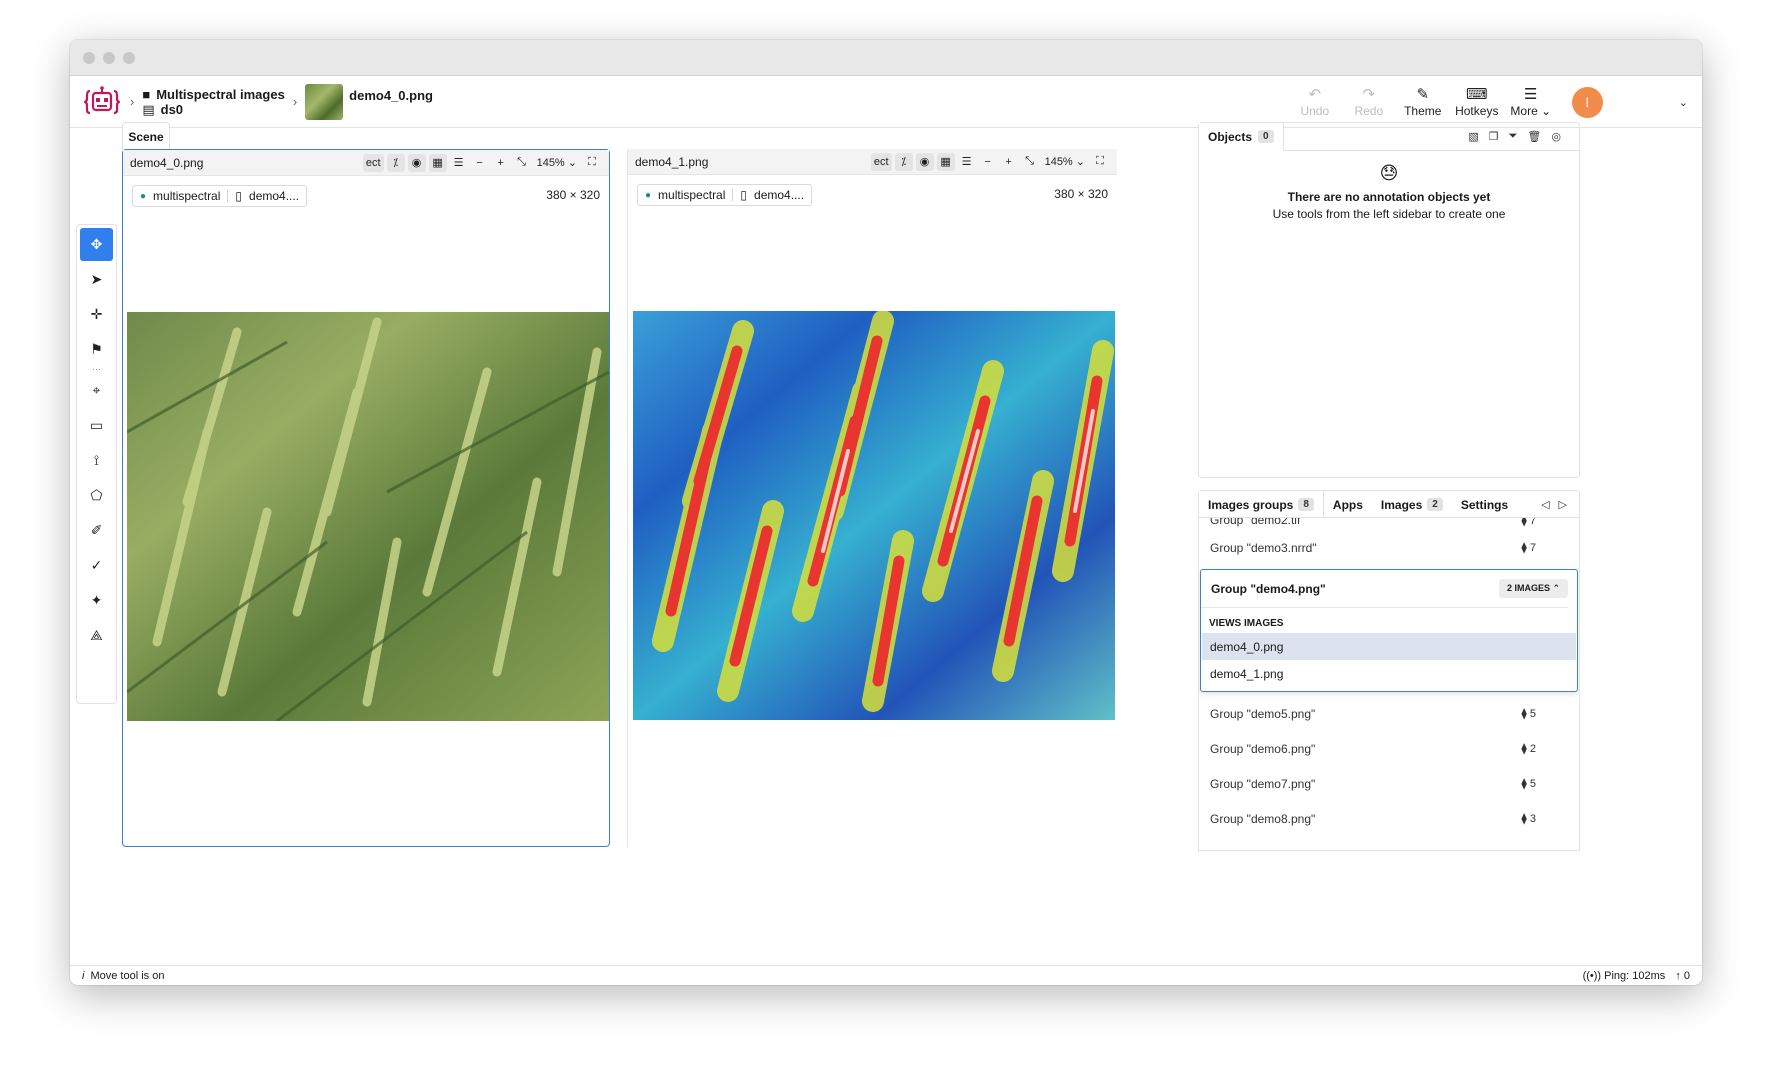 The height and width of the screenshot is (1084, 1772). I want to click on tab-label: Images, so click(1401, 504).